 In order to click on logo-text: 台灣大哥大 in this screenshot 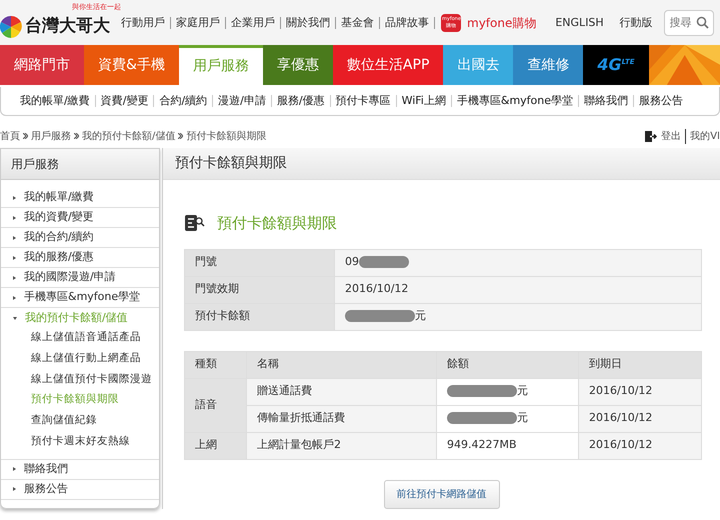, I will do `click(67, 27)`.